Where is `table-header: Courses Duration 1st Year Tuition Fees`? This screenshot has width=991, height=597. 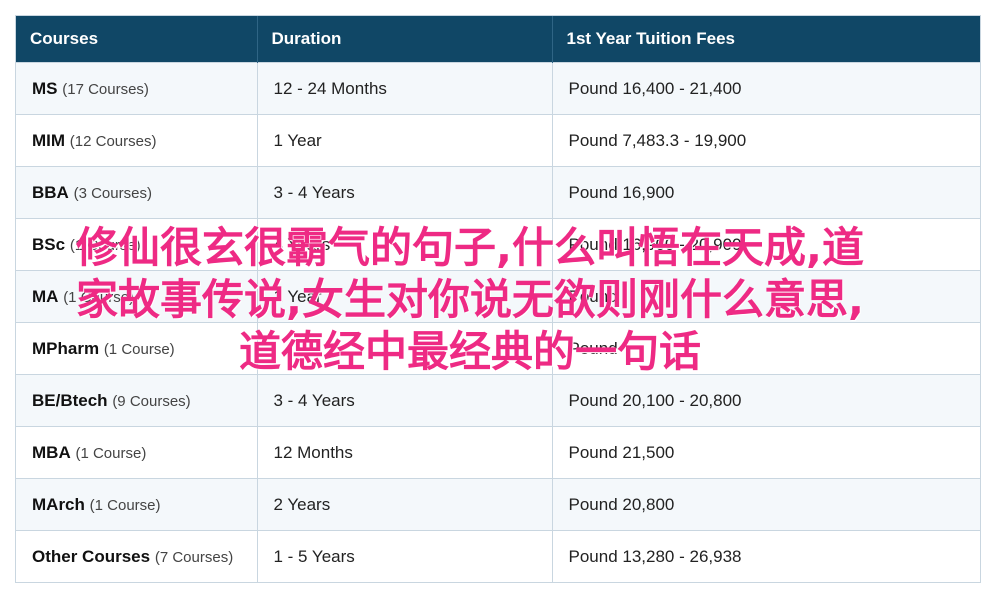 table-header: Courses Duration 1st Year Tuition Fees is located at coordinates (498, 39).